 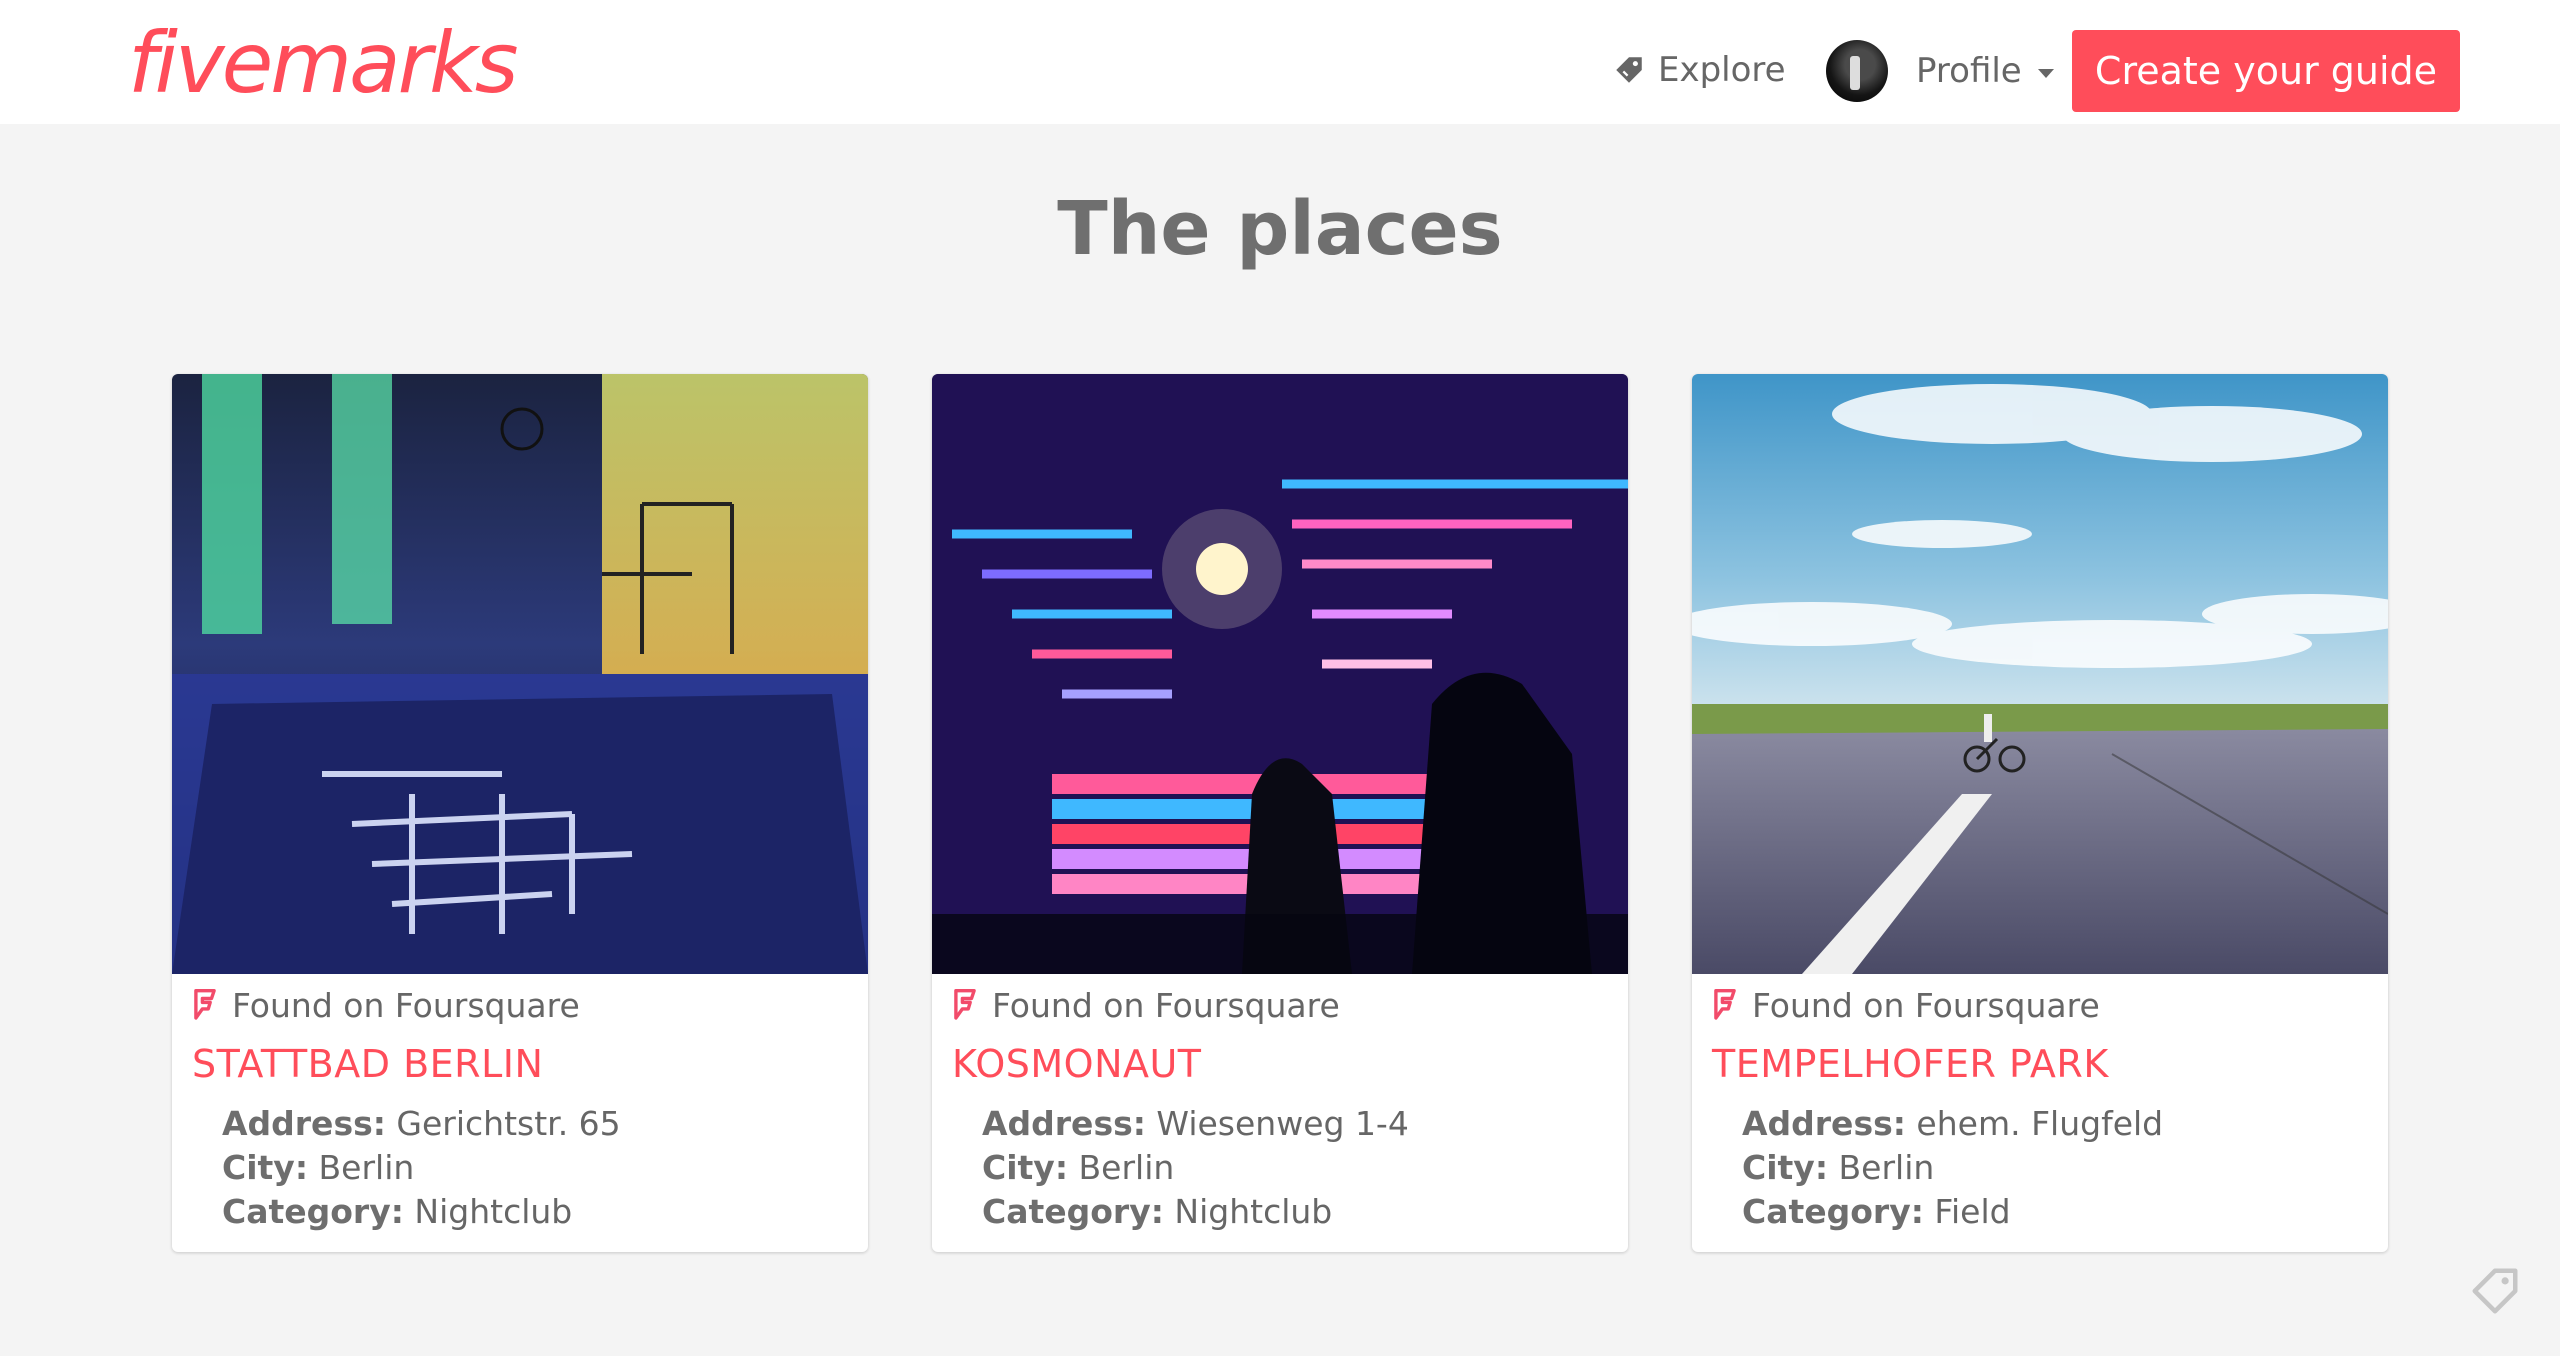 I want to click on avatar, so click(x=1857, y=71).